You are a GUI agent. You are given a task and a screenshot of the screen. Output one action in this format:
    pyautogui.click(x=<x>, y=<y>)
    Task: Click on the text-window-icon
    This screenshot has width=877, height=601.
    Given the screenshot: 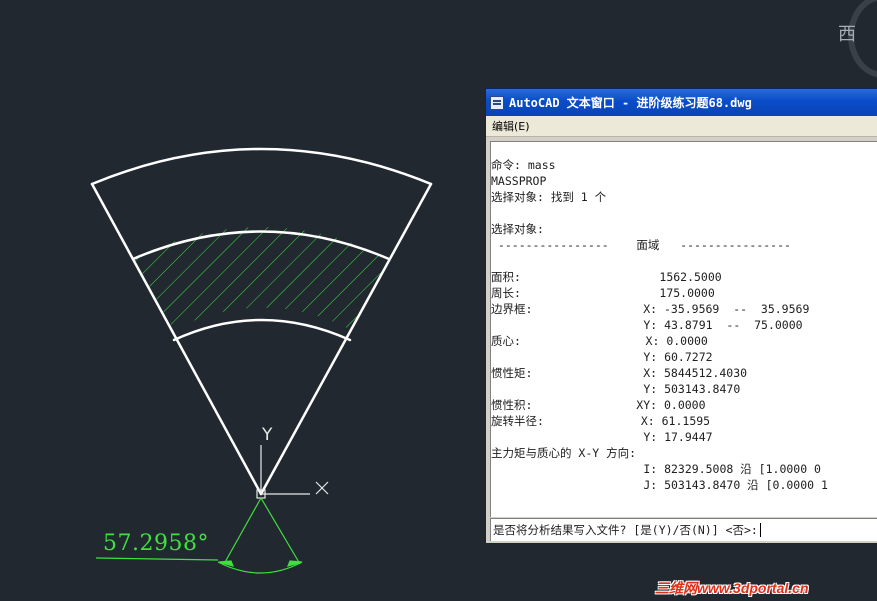 What is the action you would take?
    pyautogui.click(x=497, y=102)
    